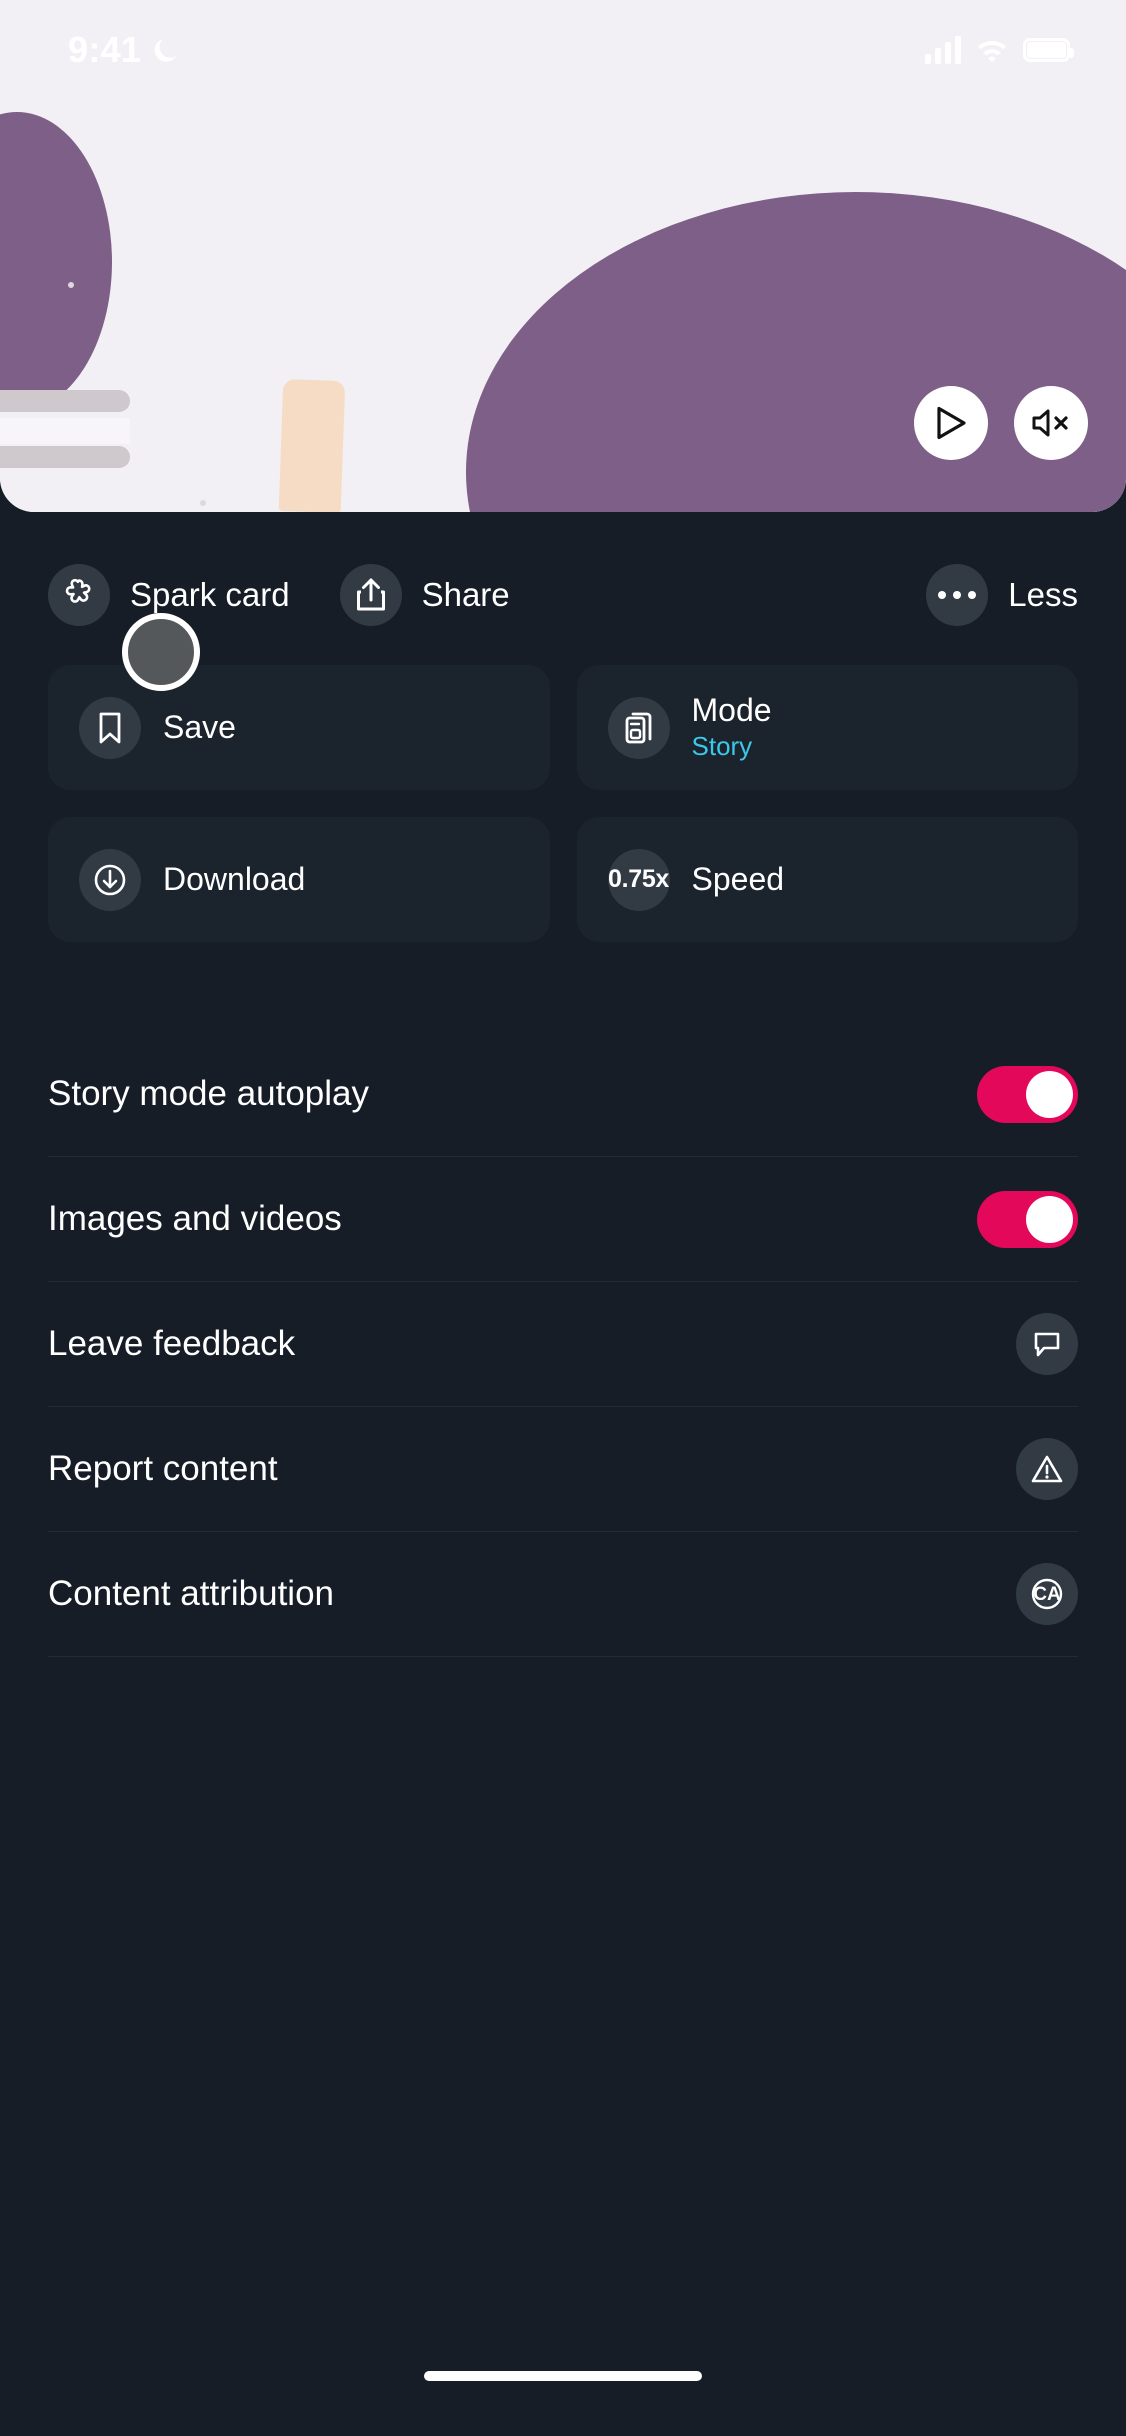 This screenshot has height=2436, width=1126. I want to click on row-report-content: Report content, so click(563, 1469).